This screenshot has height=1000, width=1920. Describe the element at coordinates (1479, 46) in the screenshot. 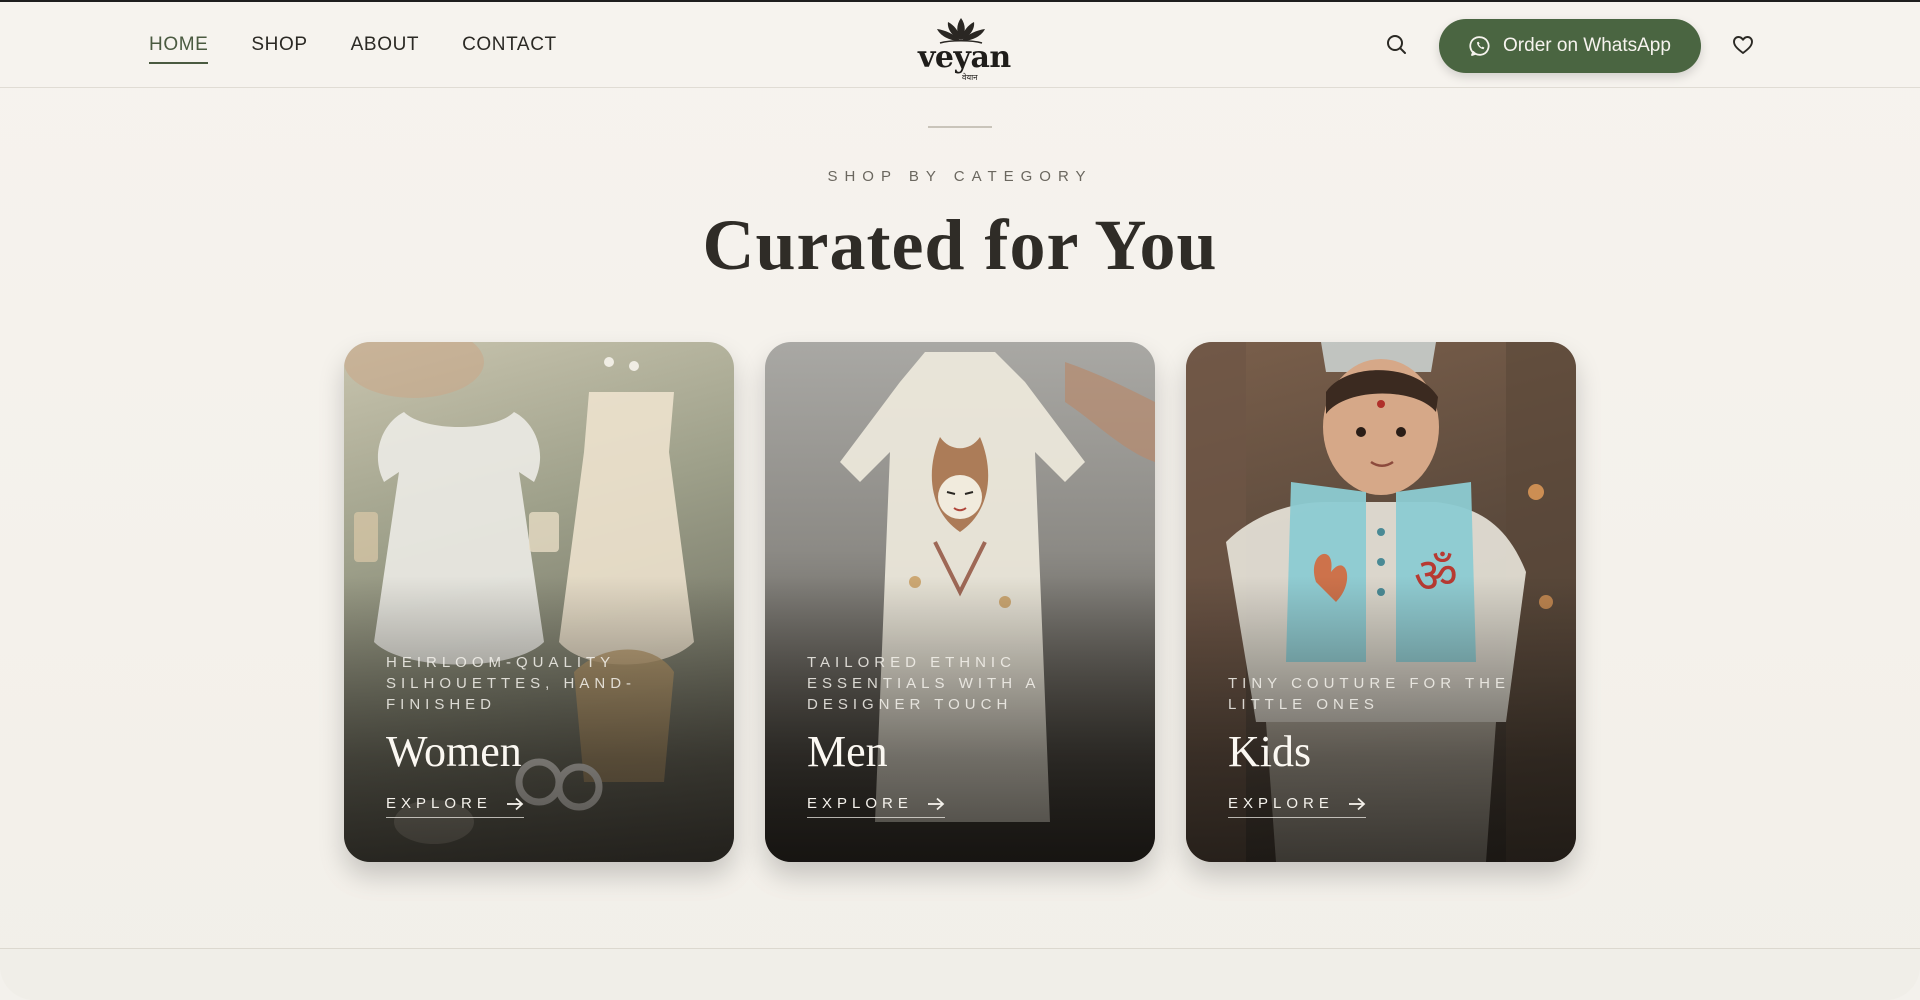

I see `whatsapp-icon` at that location.